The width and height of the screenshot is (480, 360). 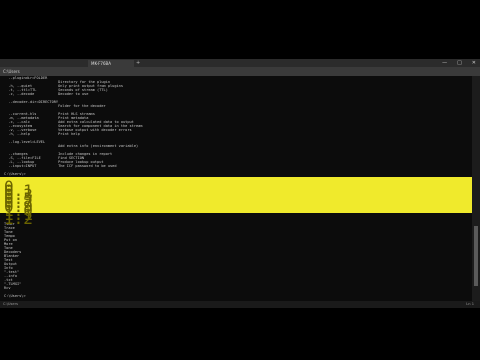 What do you see at coordinates (138, 63) in the screenshot?
I see `new-tab-icon: +` at bounding box center [138, 63].